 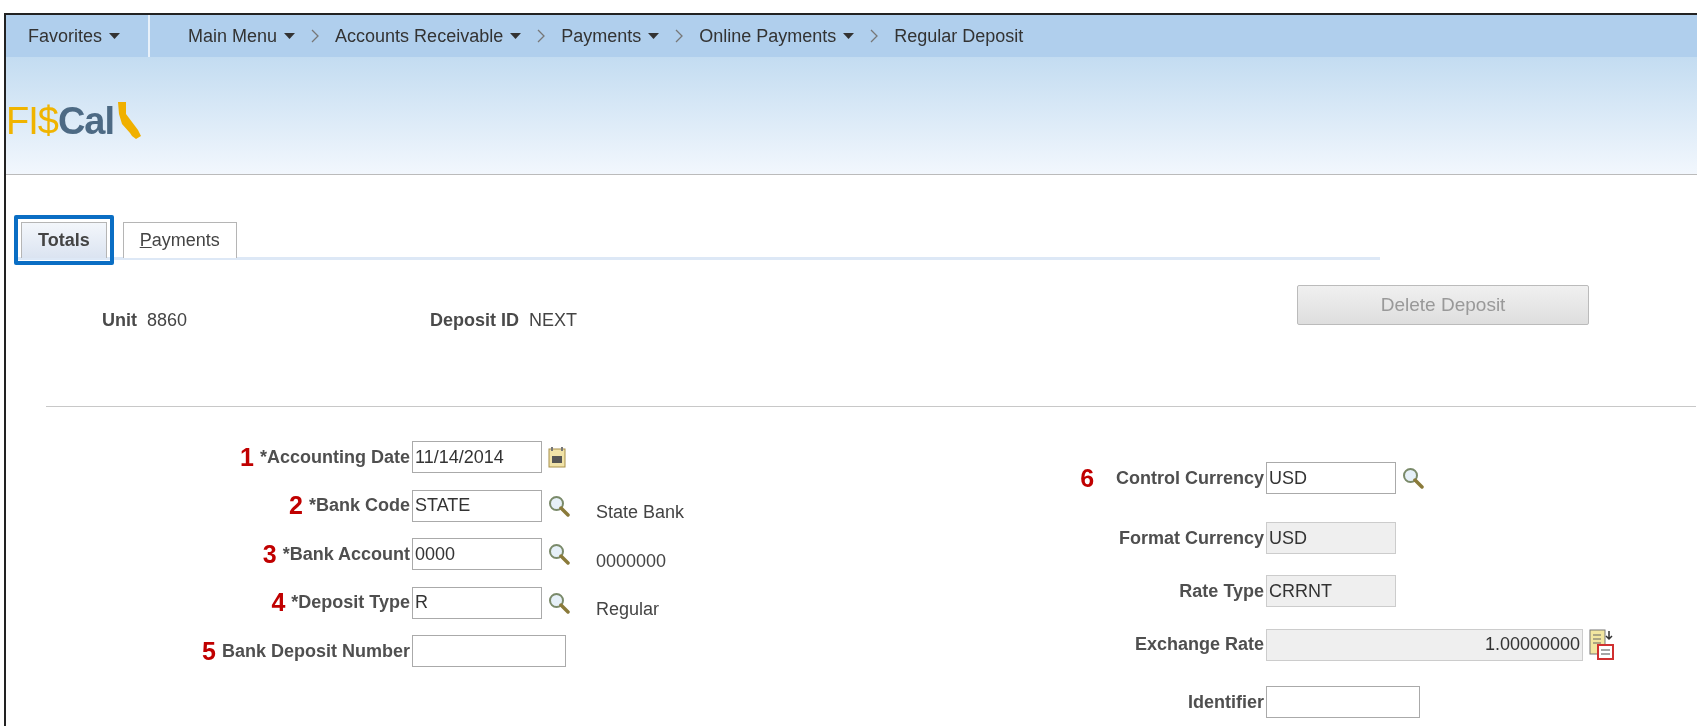 I want to click on step-number: 6, so click(x=1087, y=478).